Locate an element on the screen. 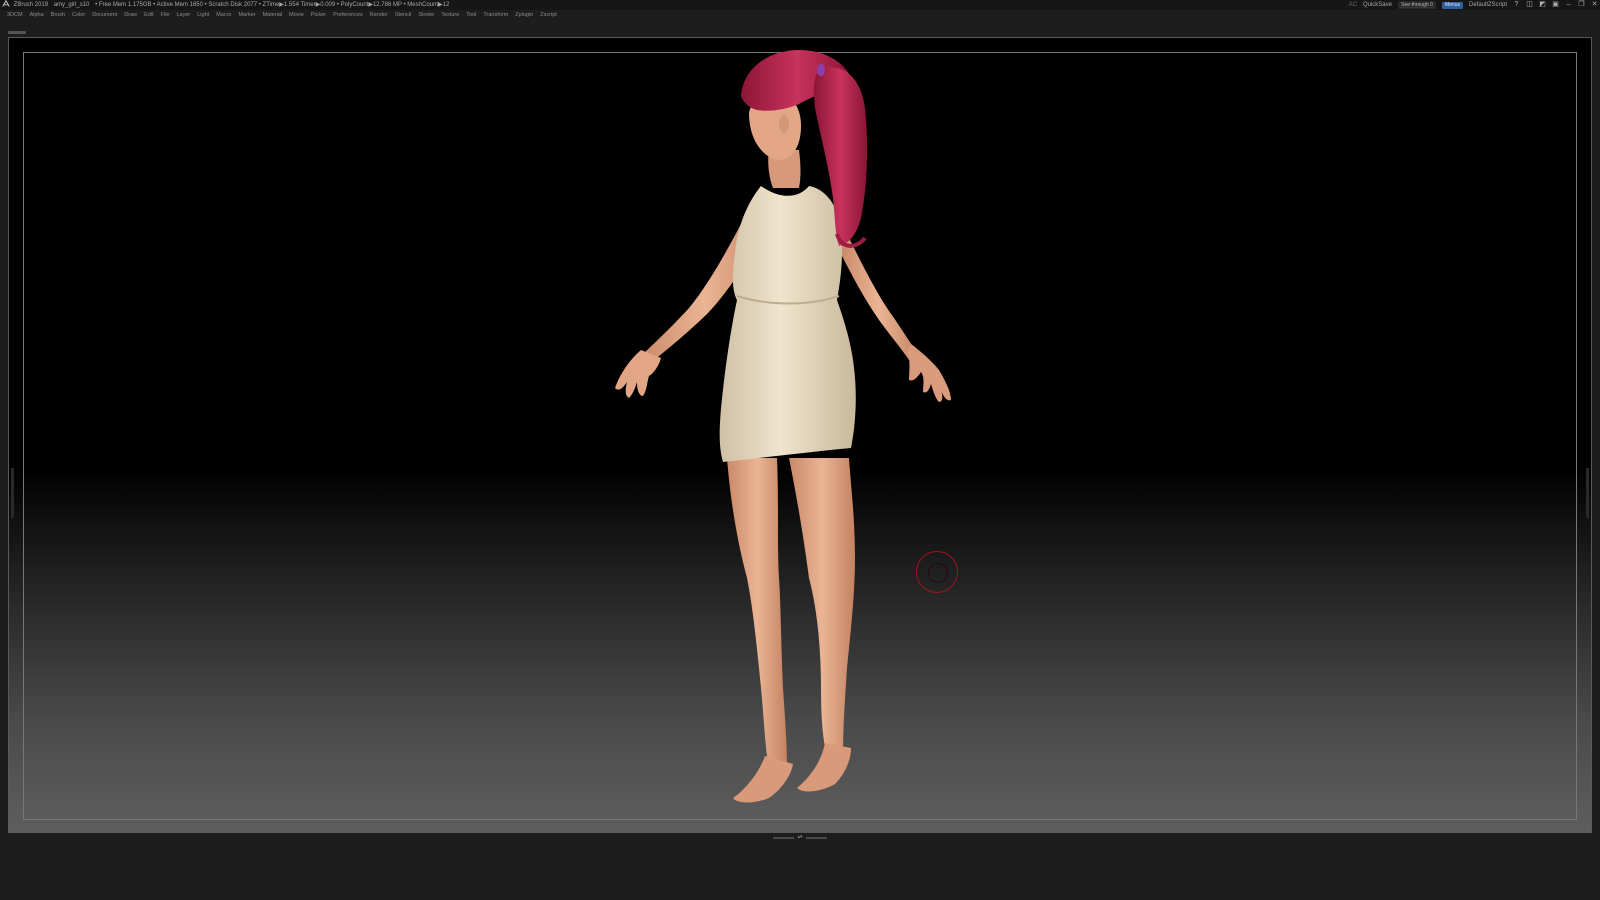 Image resolution: width=1600 pixels, height=900 pixels. menu-item-edit: Edit is located at coordinates (148, 15).